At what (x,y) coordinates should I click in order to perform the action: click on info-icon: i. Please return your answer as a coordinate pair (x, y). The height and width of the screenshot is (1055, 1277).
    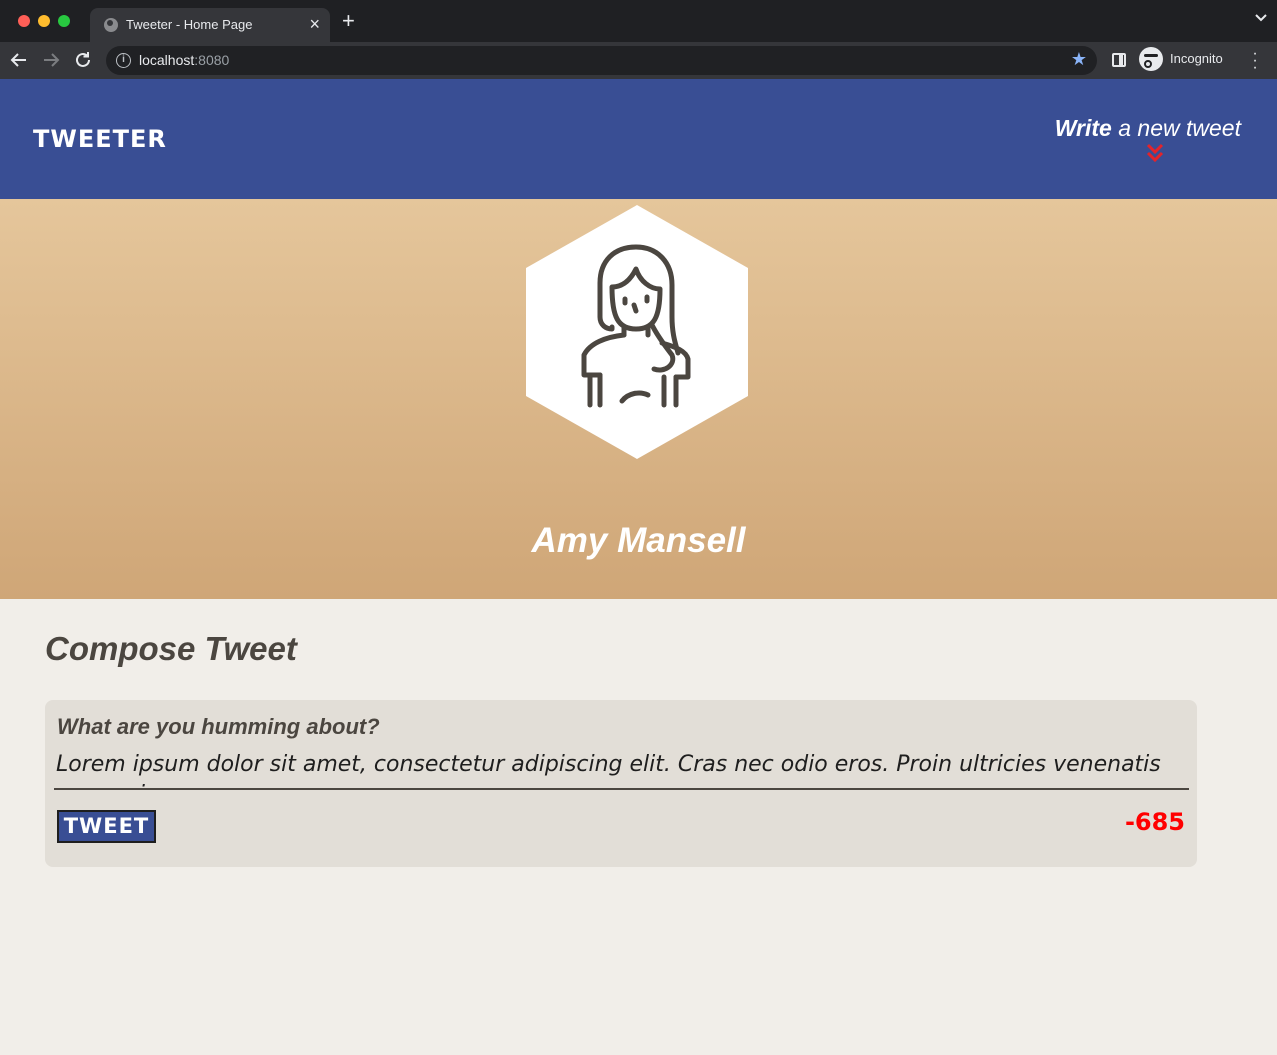
    Looking at the image, I should click on (123, 60).